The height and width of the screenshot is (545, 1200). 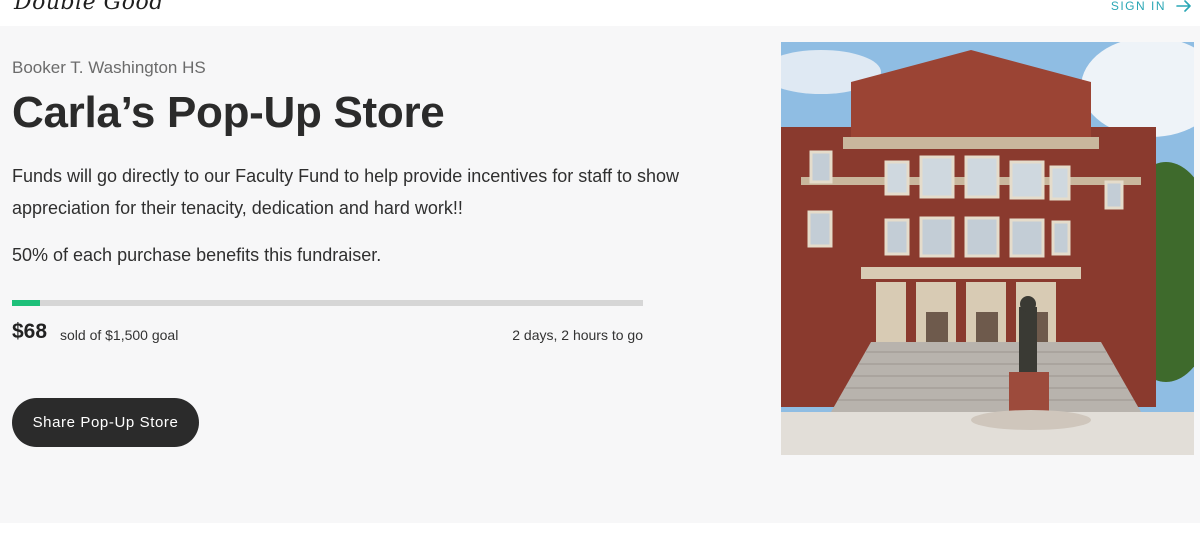 I want to click on share-store-button: Share Pop-Up Store, so click(x=105, y=422).